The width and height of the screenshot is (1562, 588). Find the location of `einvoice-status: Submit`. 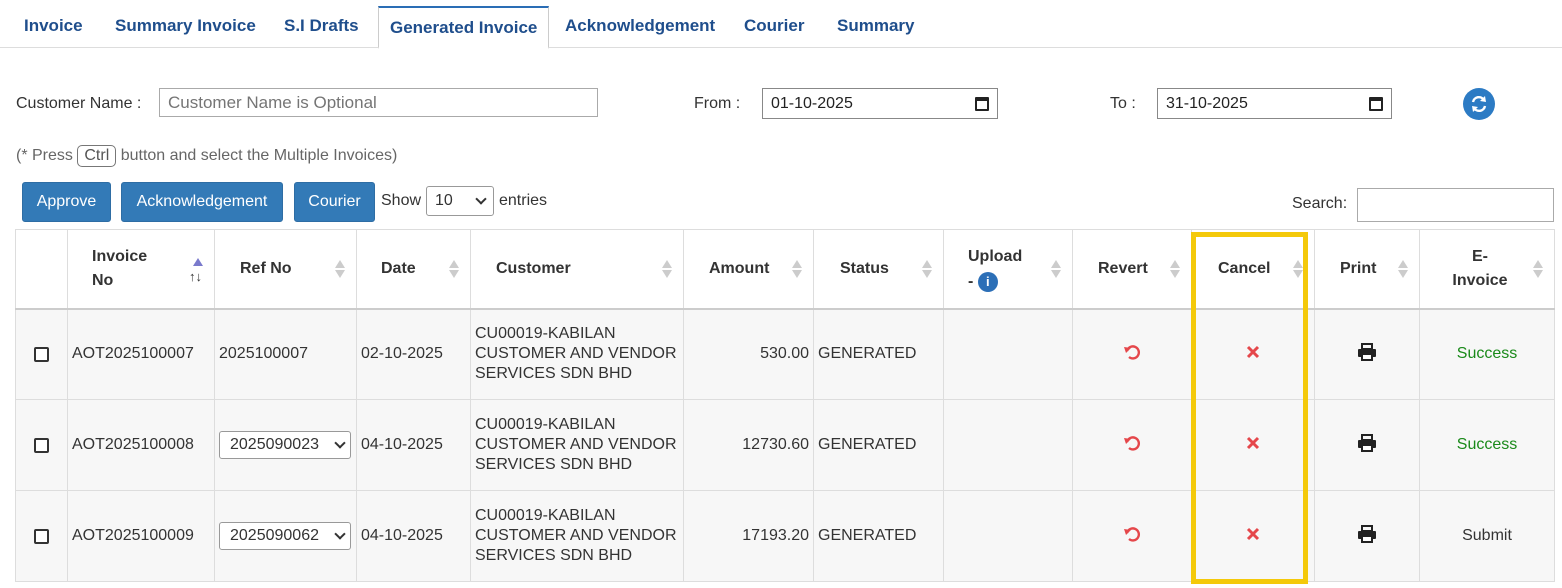

einvoice-status: Submit is located at coordinates (1487, 536).